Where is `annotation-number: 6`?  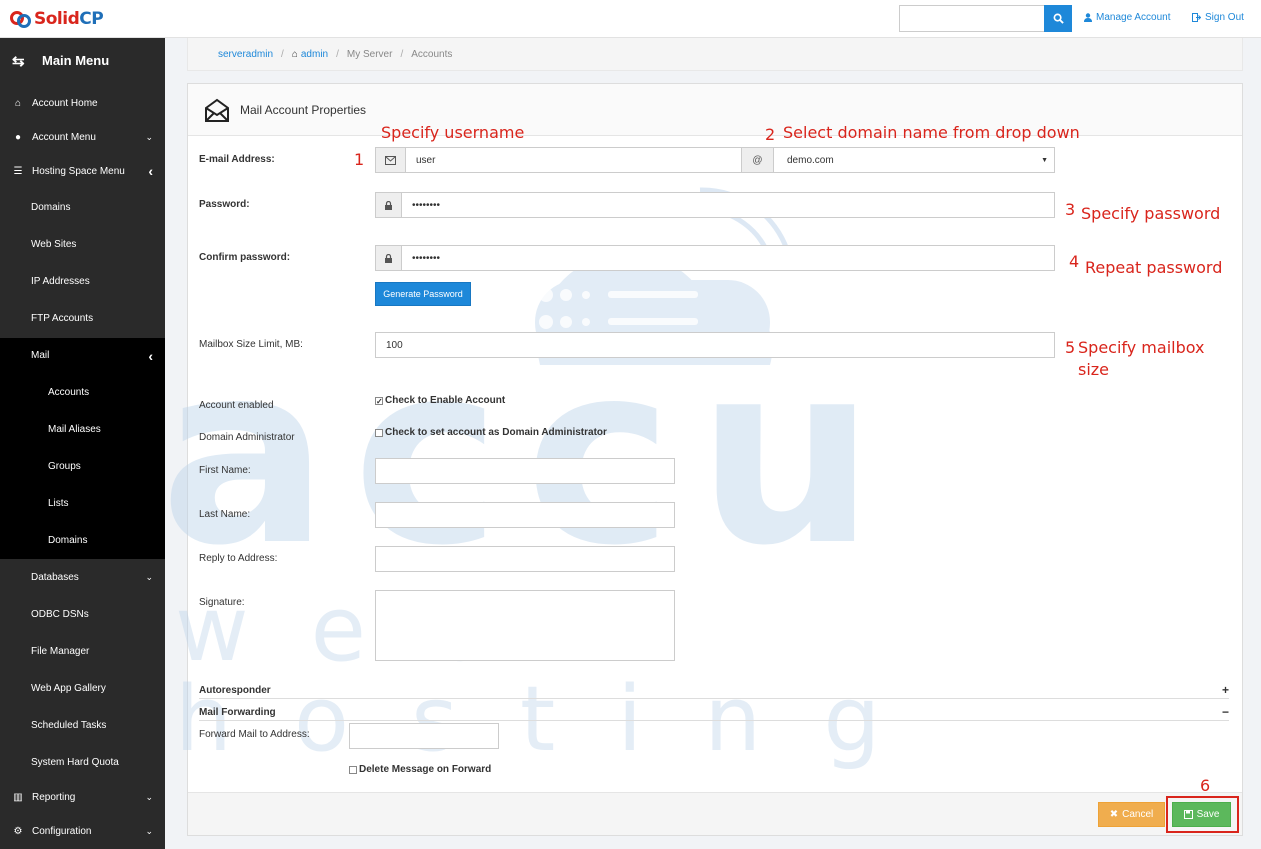 annotation-number: 6 is located at coordinates (1205, 785).